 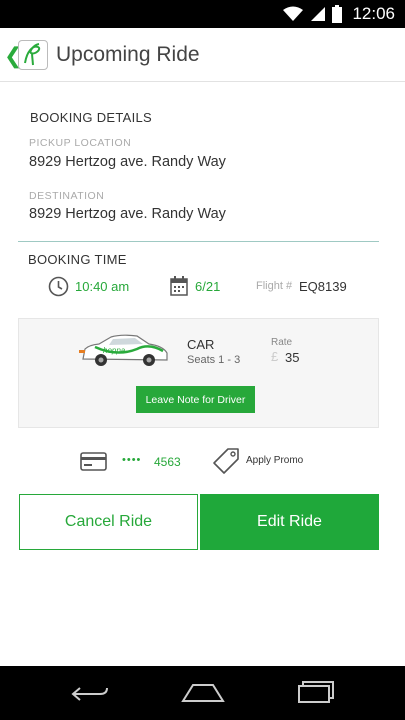 I want to click on destination-value: 8929 Hertzog ave. Randy Way, so click(x=127, y=214).